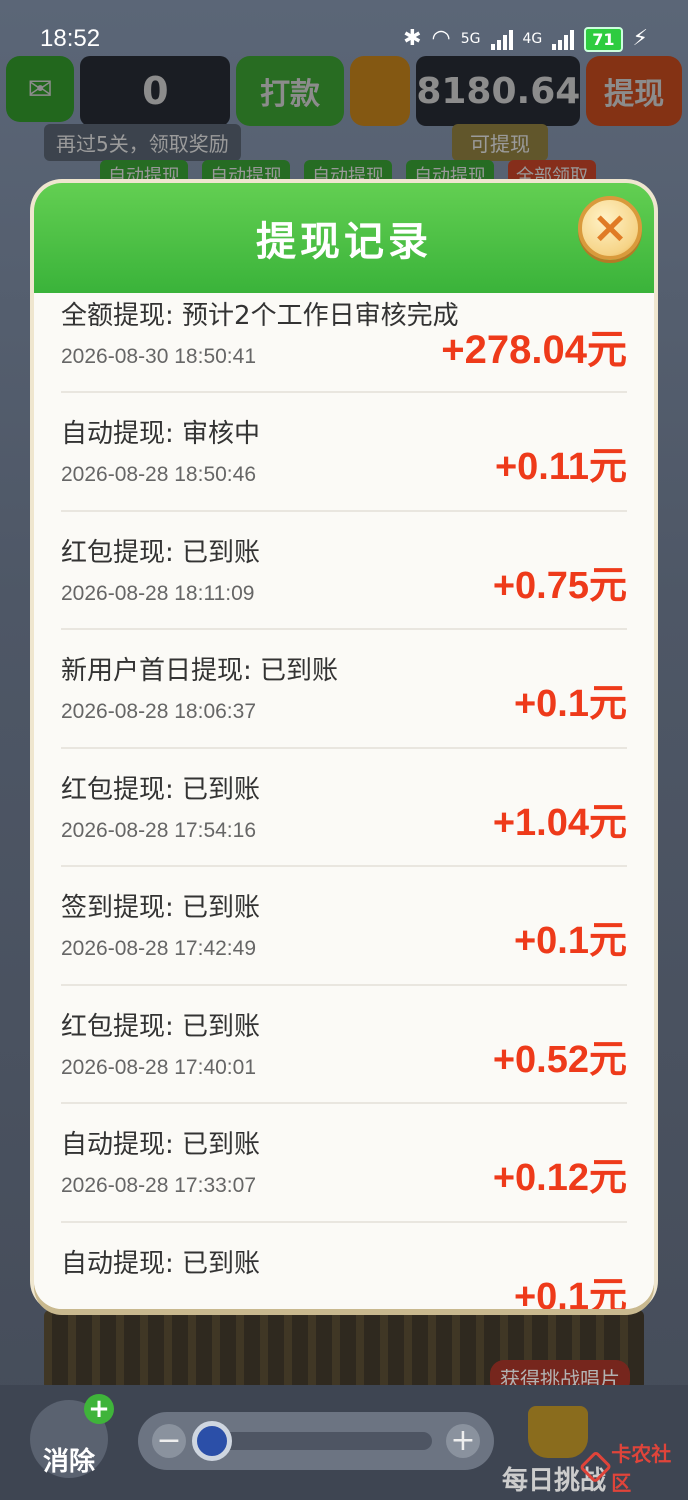  I want to click on status-icons: ✱ ◠ 5G 4G 71 ⚡, so click(525, 39).